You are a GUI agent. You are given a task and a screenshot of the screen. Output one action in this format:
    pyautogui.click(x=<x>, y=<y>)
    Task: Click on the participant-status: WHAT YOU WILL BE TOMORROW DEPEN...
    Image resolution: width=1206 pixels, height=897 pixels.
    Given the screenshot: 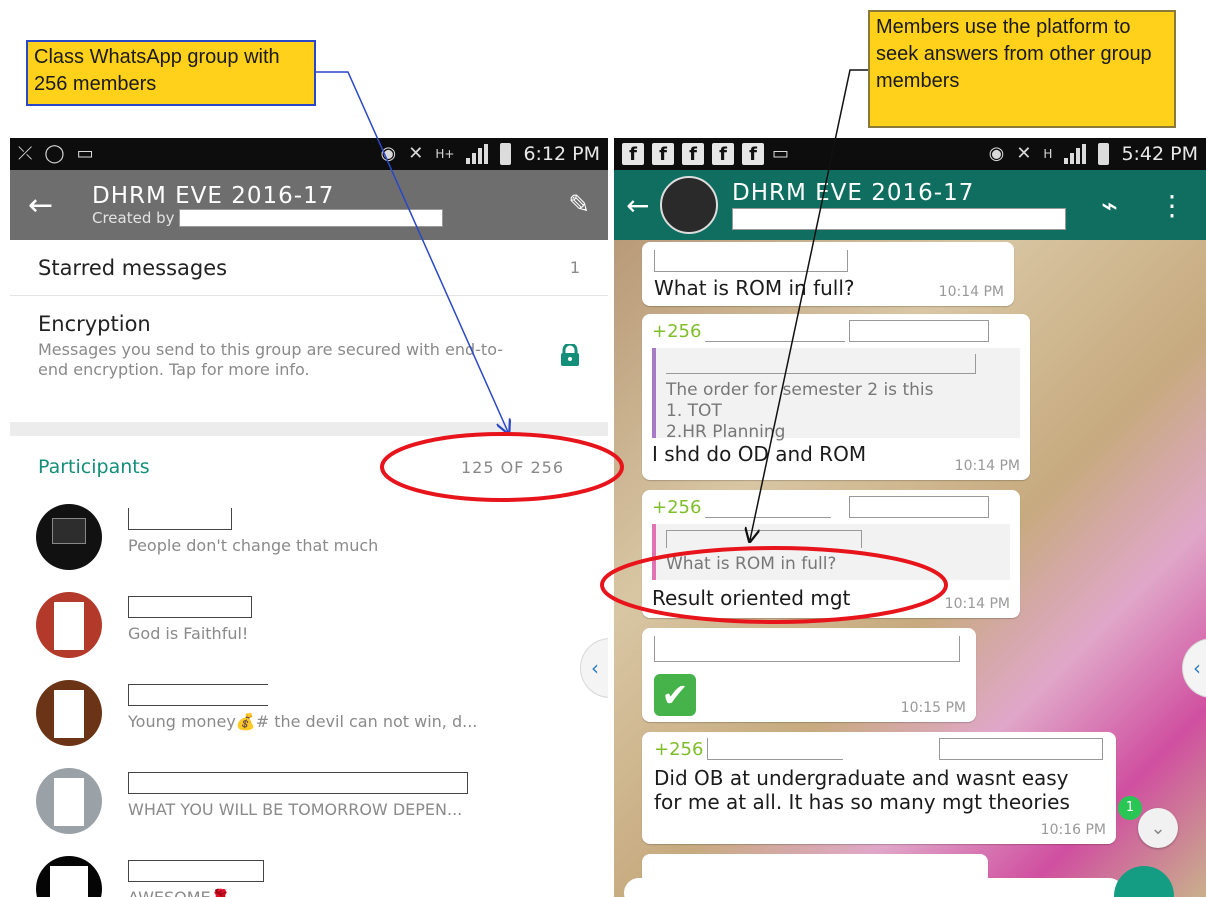 What is the action you would take?
    pyautogui.click(x=295, y=809)
    